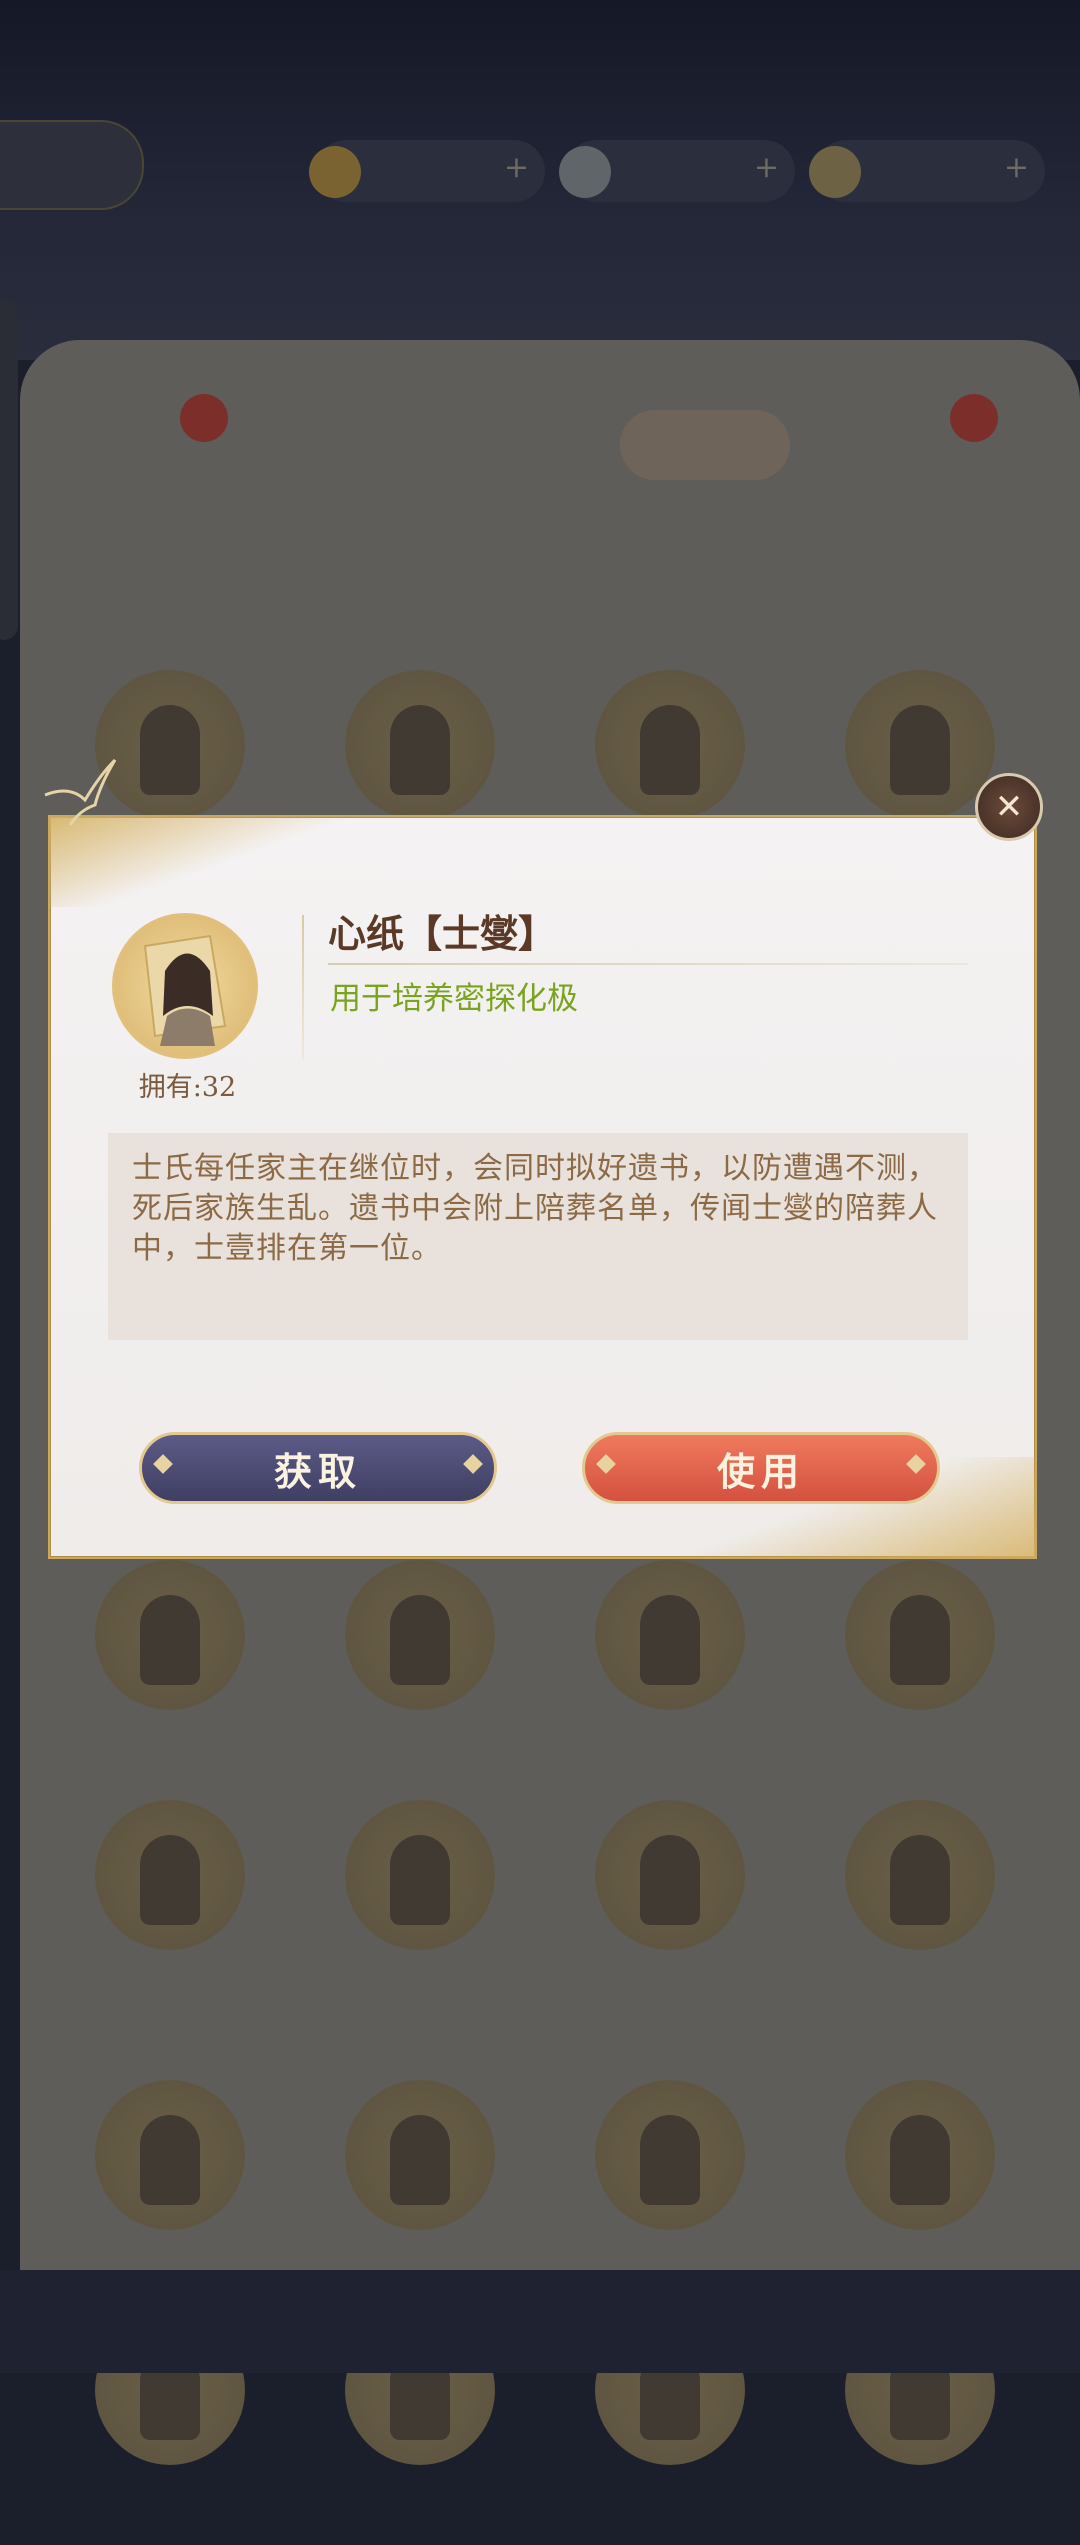  I want to click on silver-orb-icon, so click(585, 172).